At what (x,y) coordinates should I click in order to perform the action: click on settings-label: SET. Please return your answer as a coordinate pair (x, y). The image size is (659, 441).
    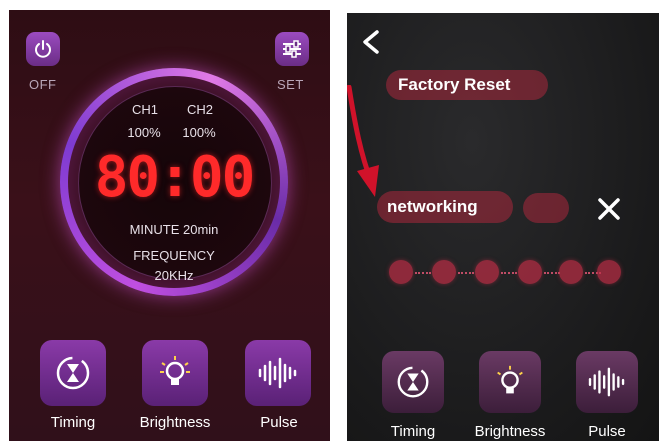
    Looking at the image, I should click on (290, 84).